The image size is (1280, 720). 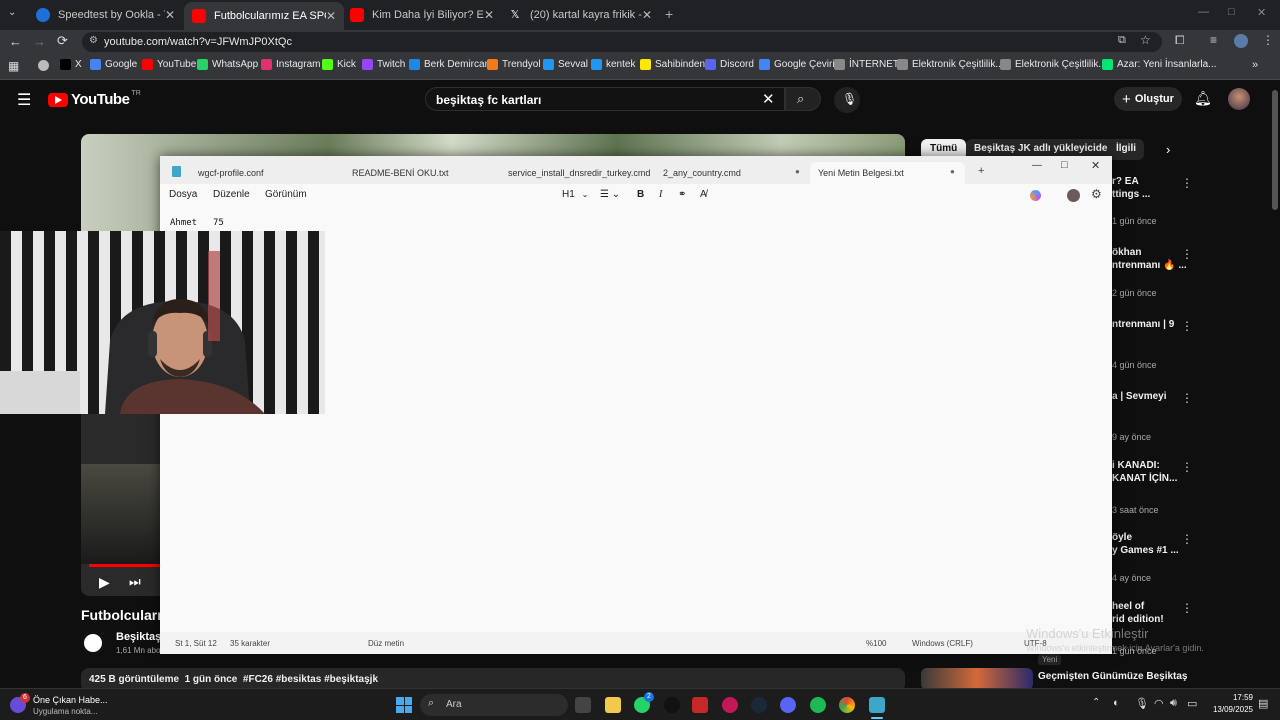 What do you see at coordinates (1096, 702) in the screenshot?
I see `tray-chevron-icon: ⌃` at bounding box center [1096, 702].